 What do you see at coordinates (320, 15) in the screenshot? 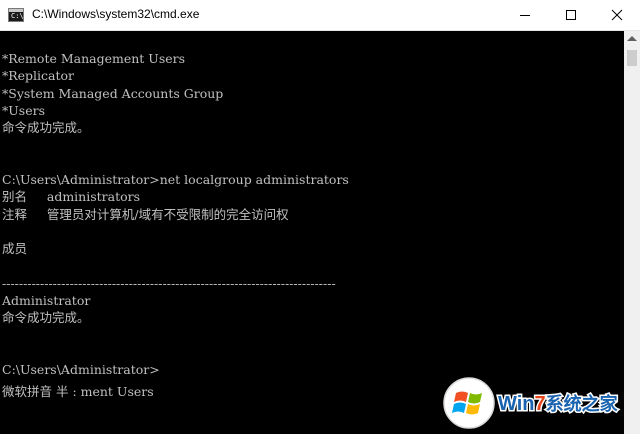
I see `title-bar: C:\ C:\Windows\system32\cmd.exe` at bounding box center [320, 15].